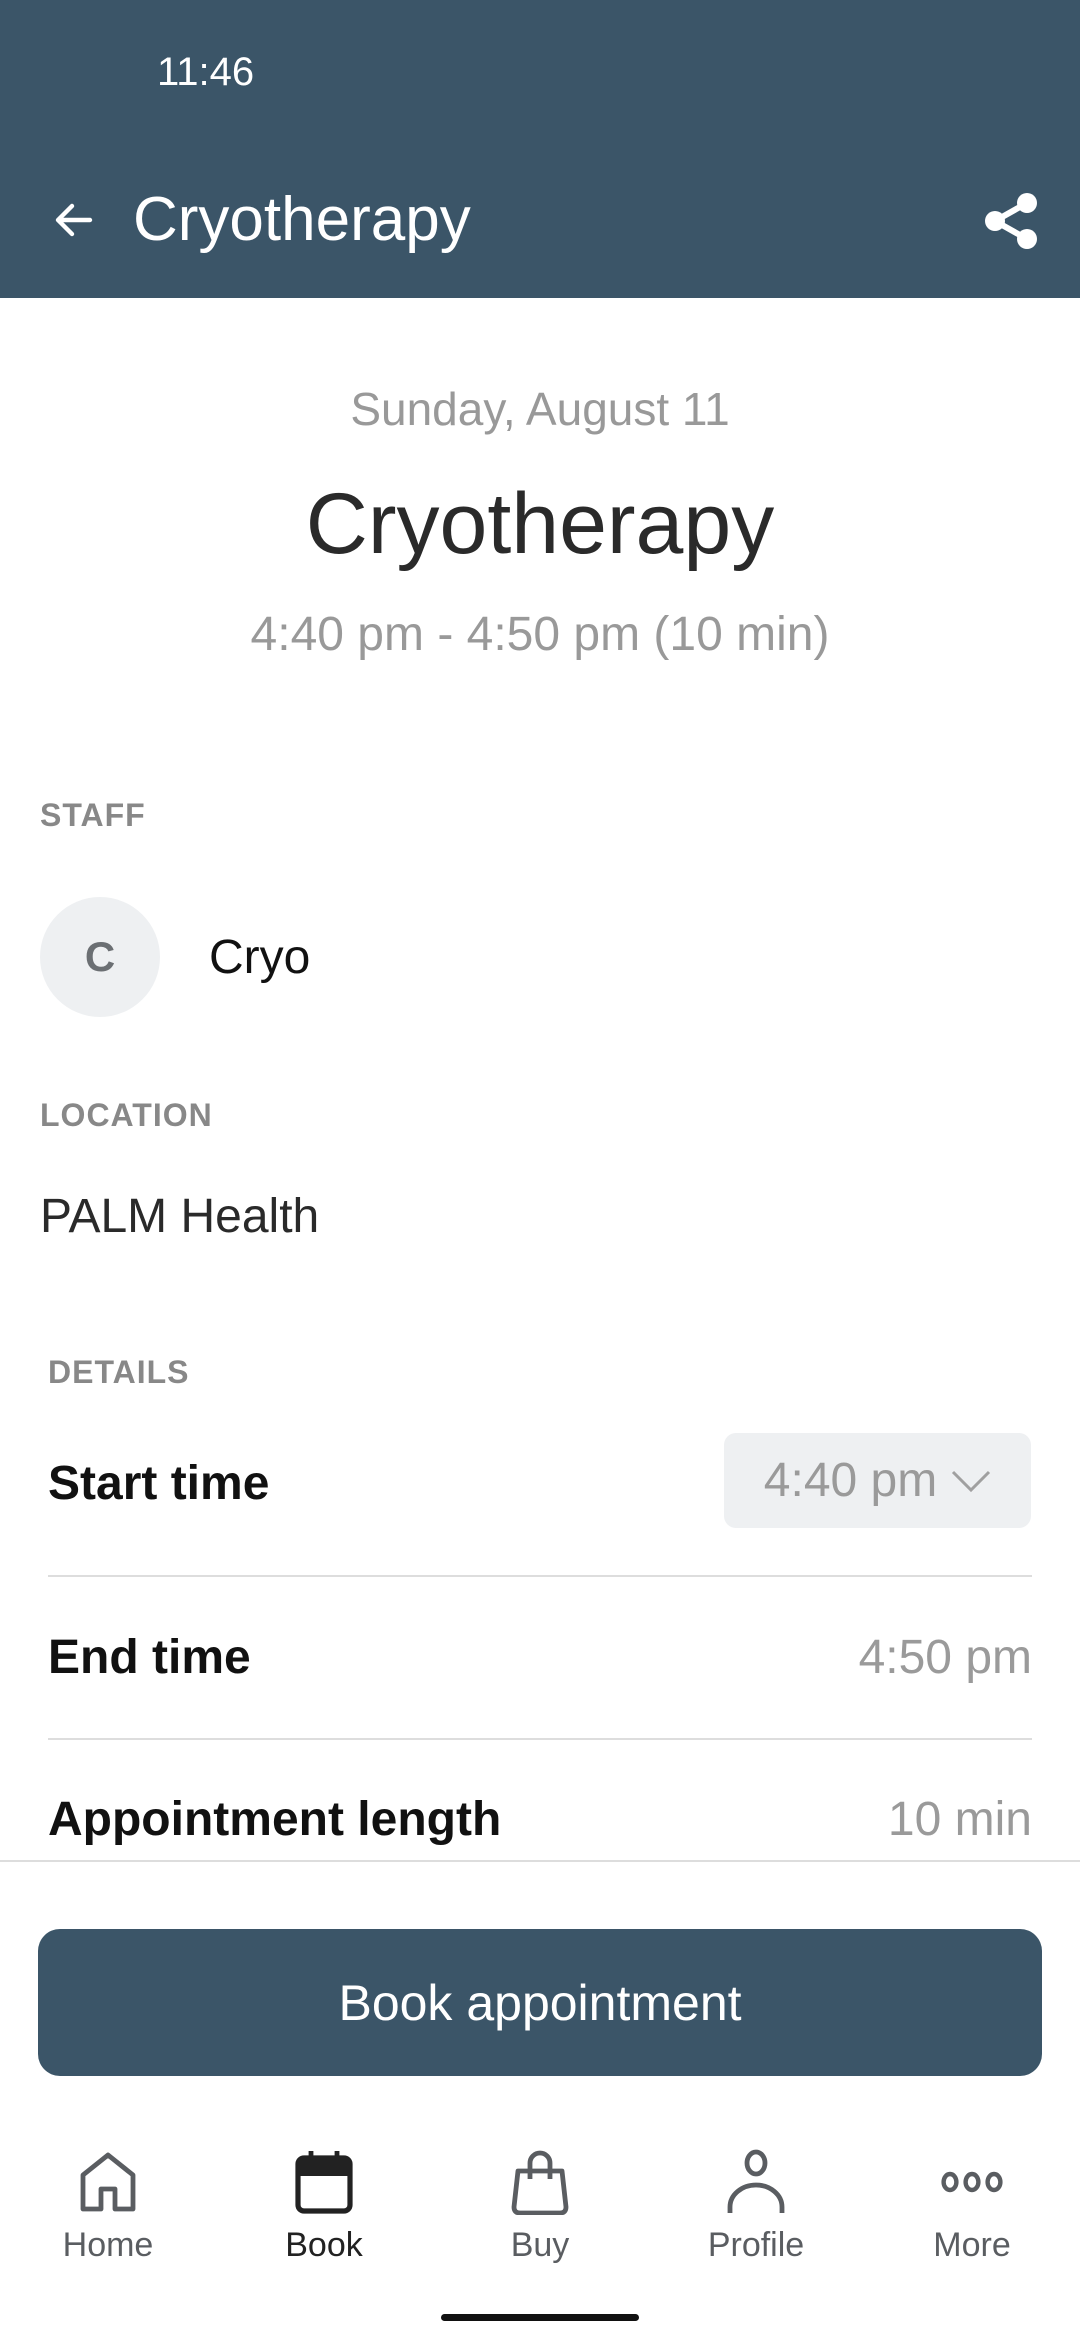 The image size is (1080, 2340). What do you see at coordinates (100, 957) in the screenshot?
I see `avatar: C` at bounding box center [100, 957].